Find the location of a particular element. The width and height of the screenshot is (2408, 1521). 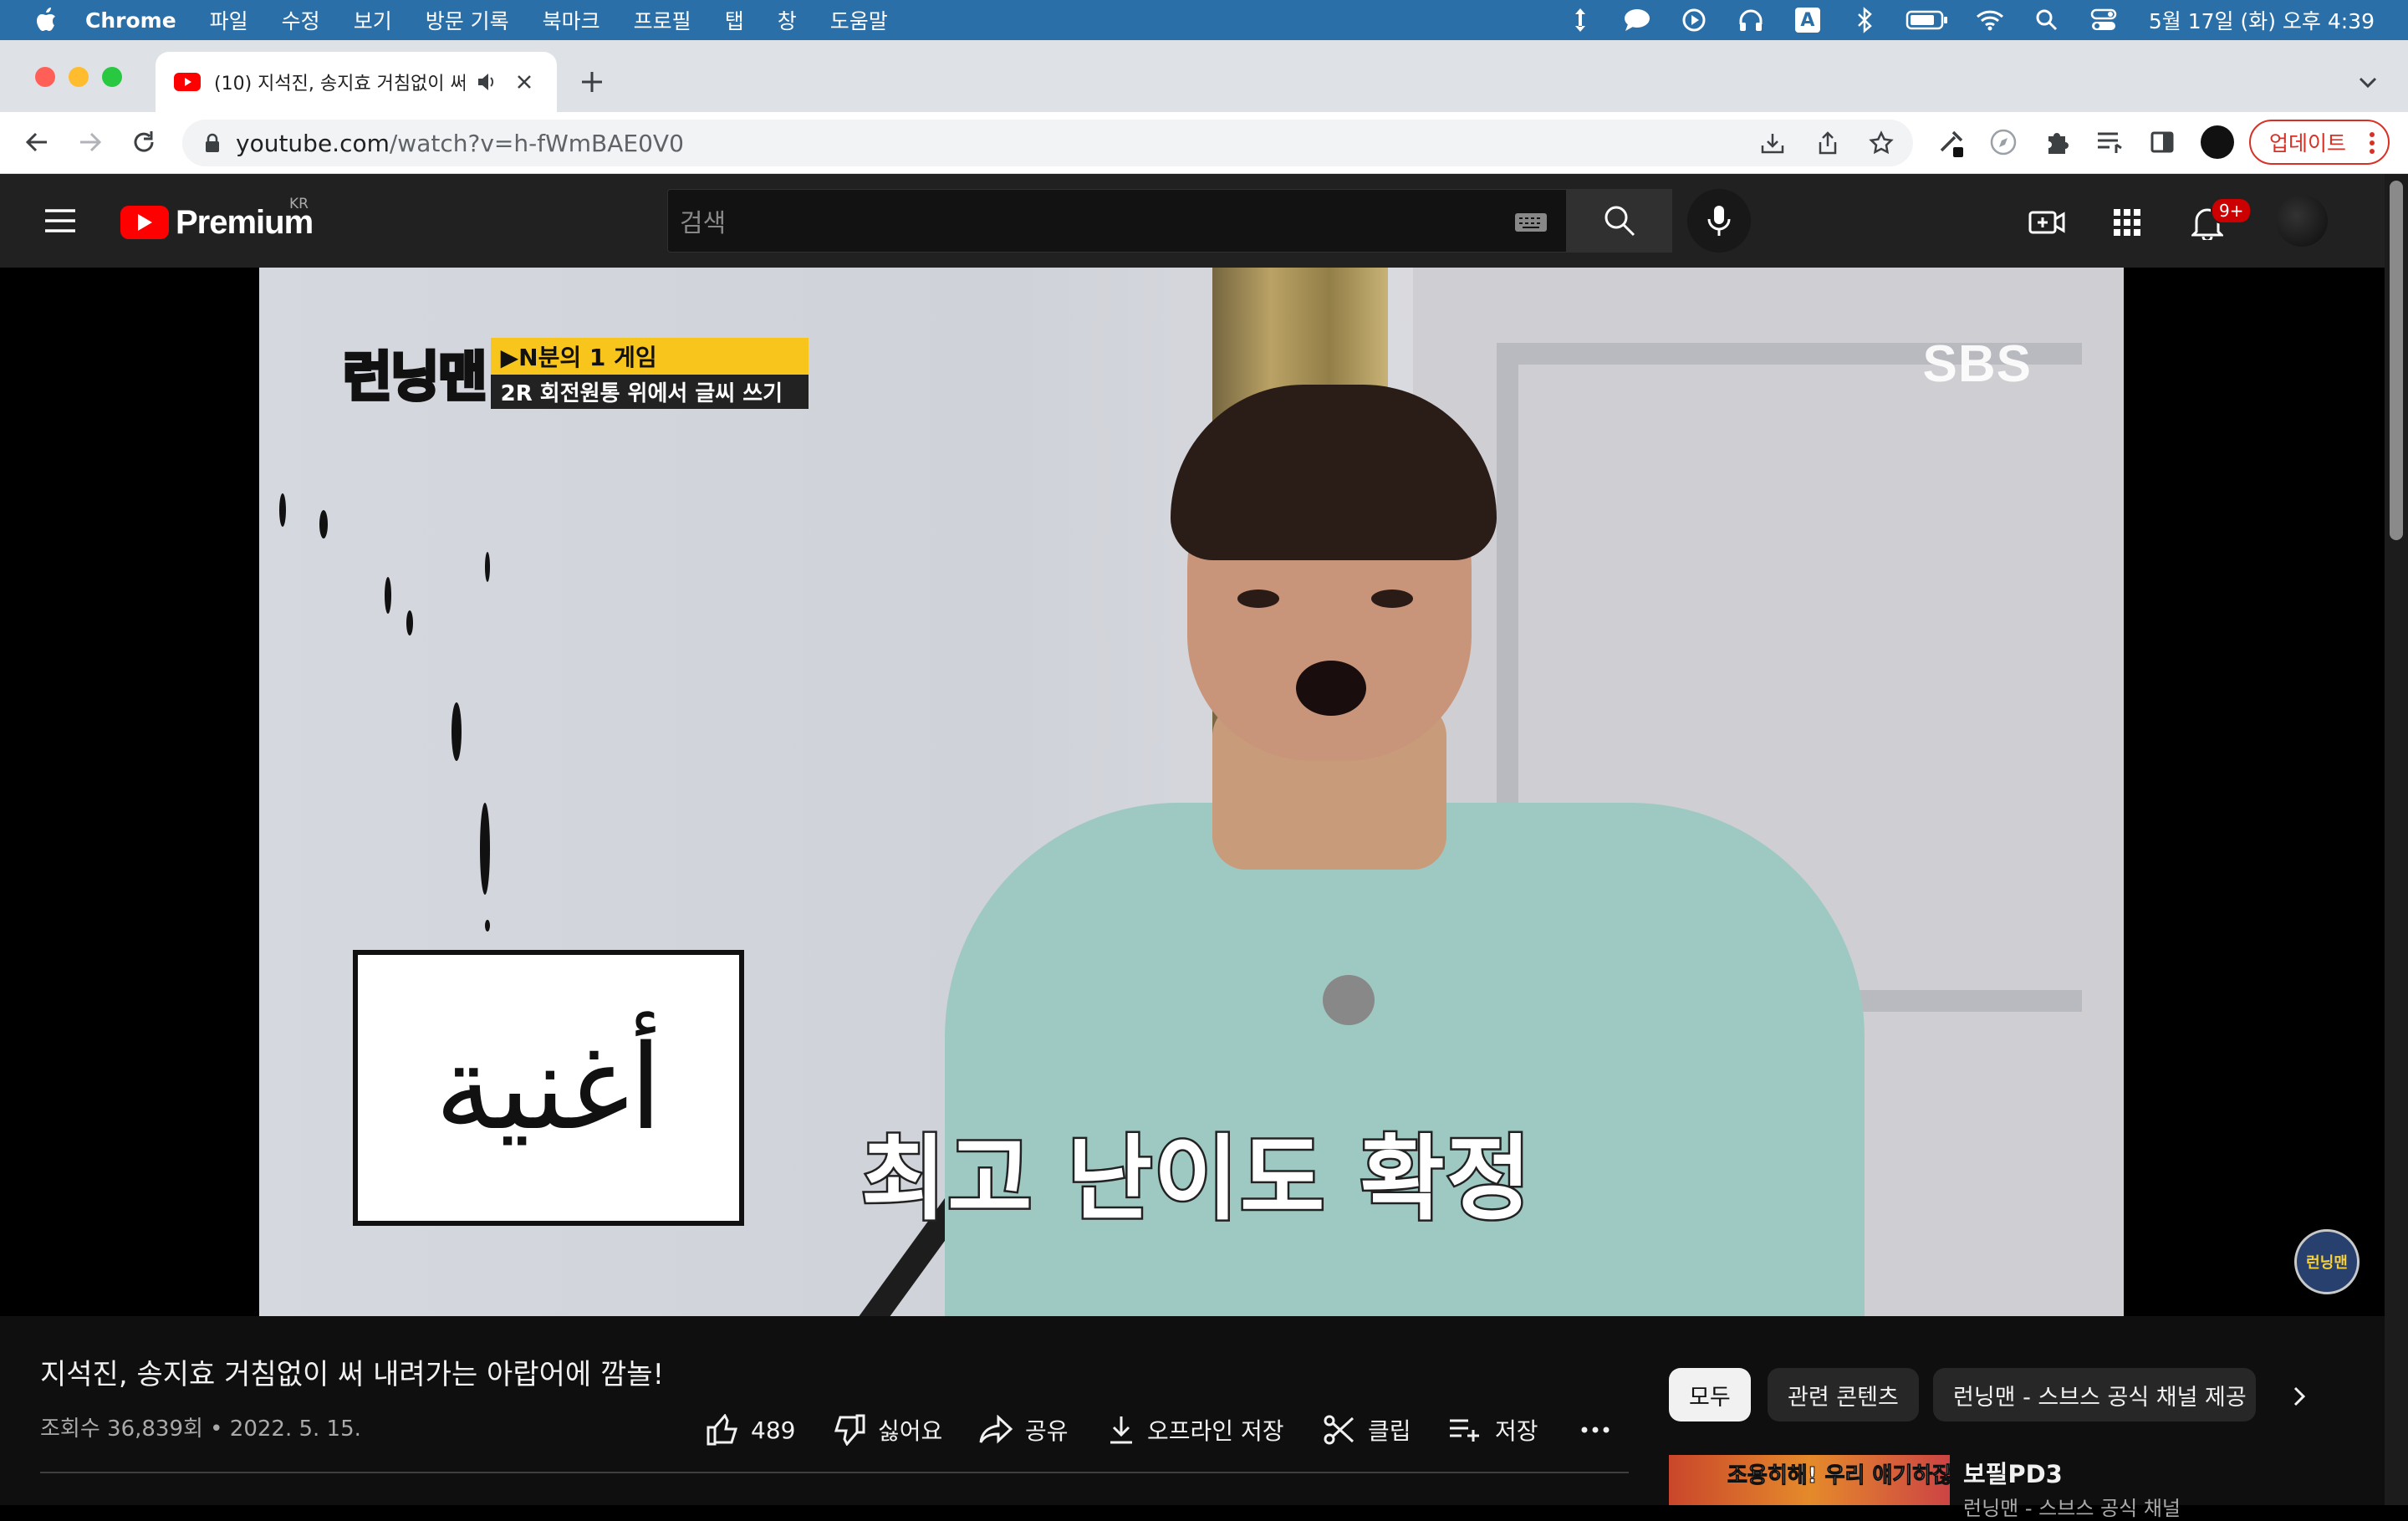

keyboard-icon is located at coordinates (1531, 222).